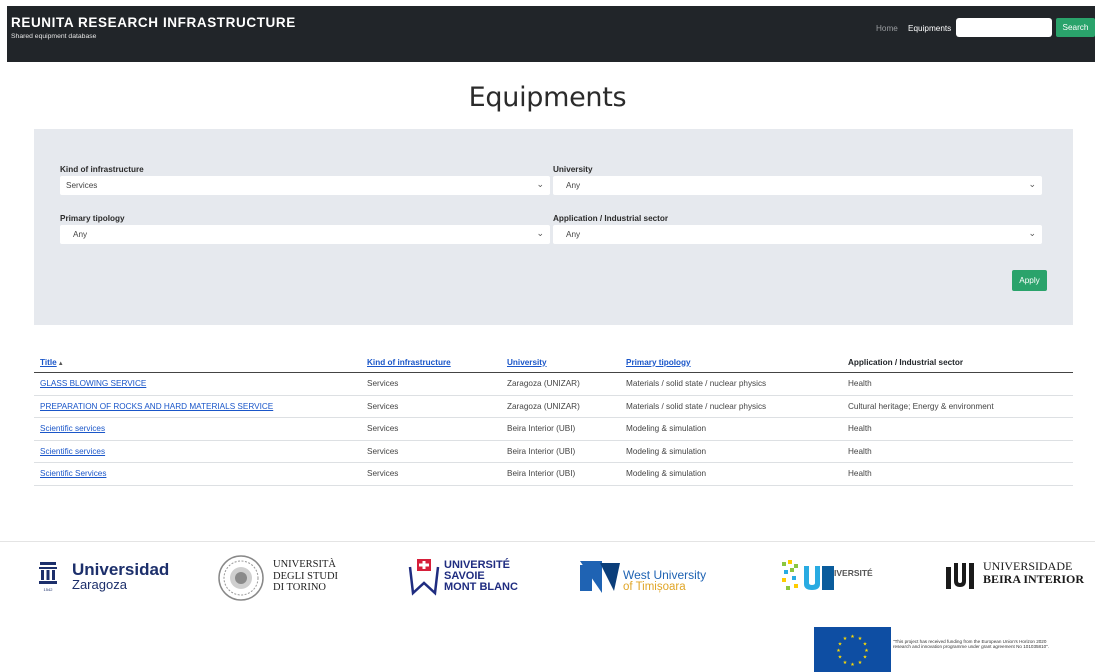  Describe the element at coordinates (547, 97) in the screenshot. I see `page-title: Equipments` at that location.